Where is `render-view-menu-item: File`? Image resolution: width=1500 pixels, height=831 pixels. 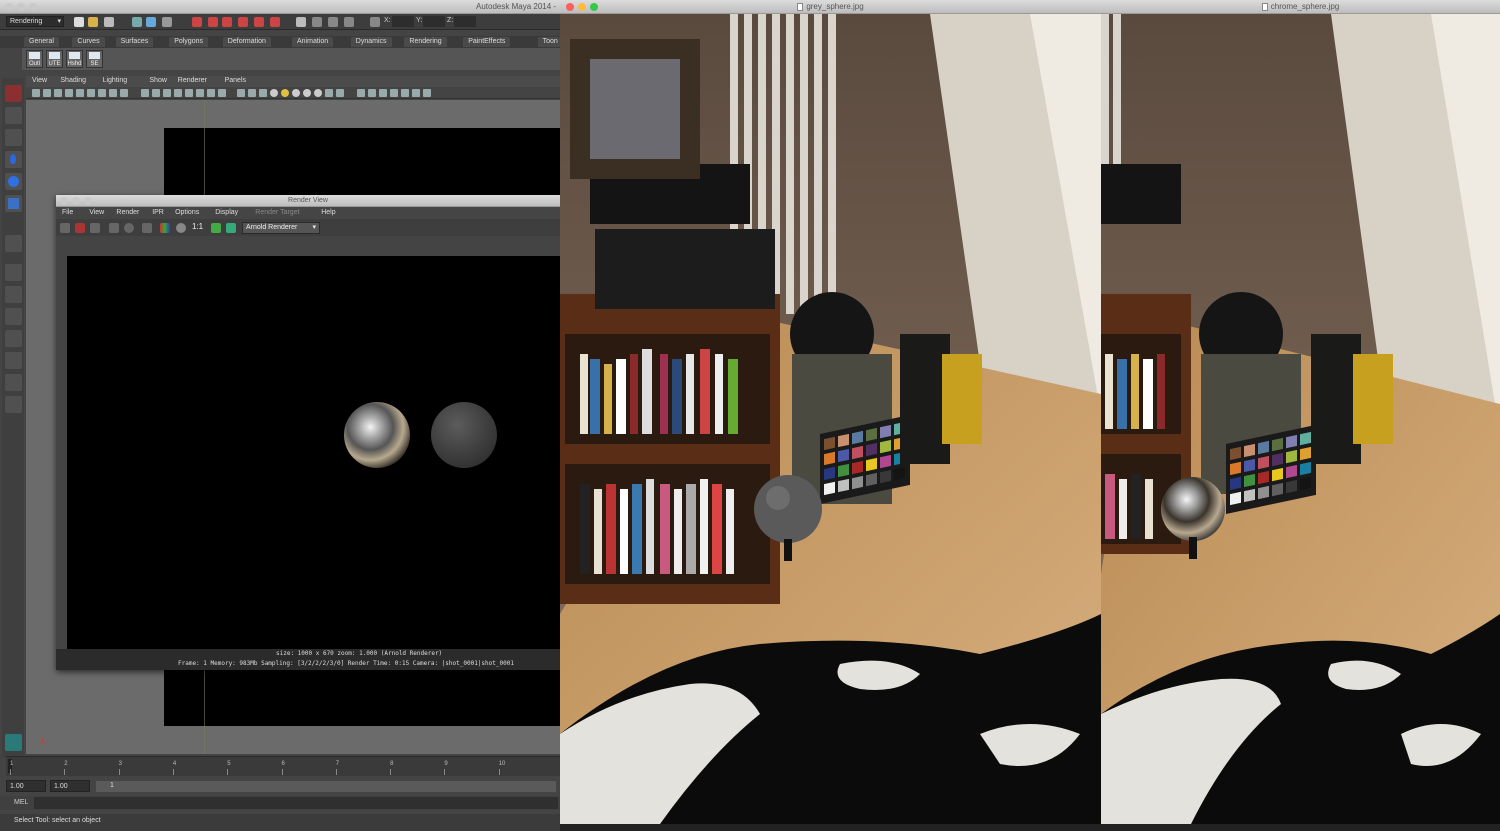 render-view-menu-item: File is located at coordinates (67, 212).